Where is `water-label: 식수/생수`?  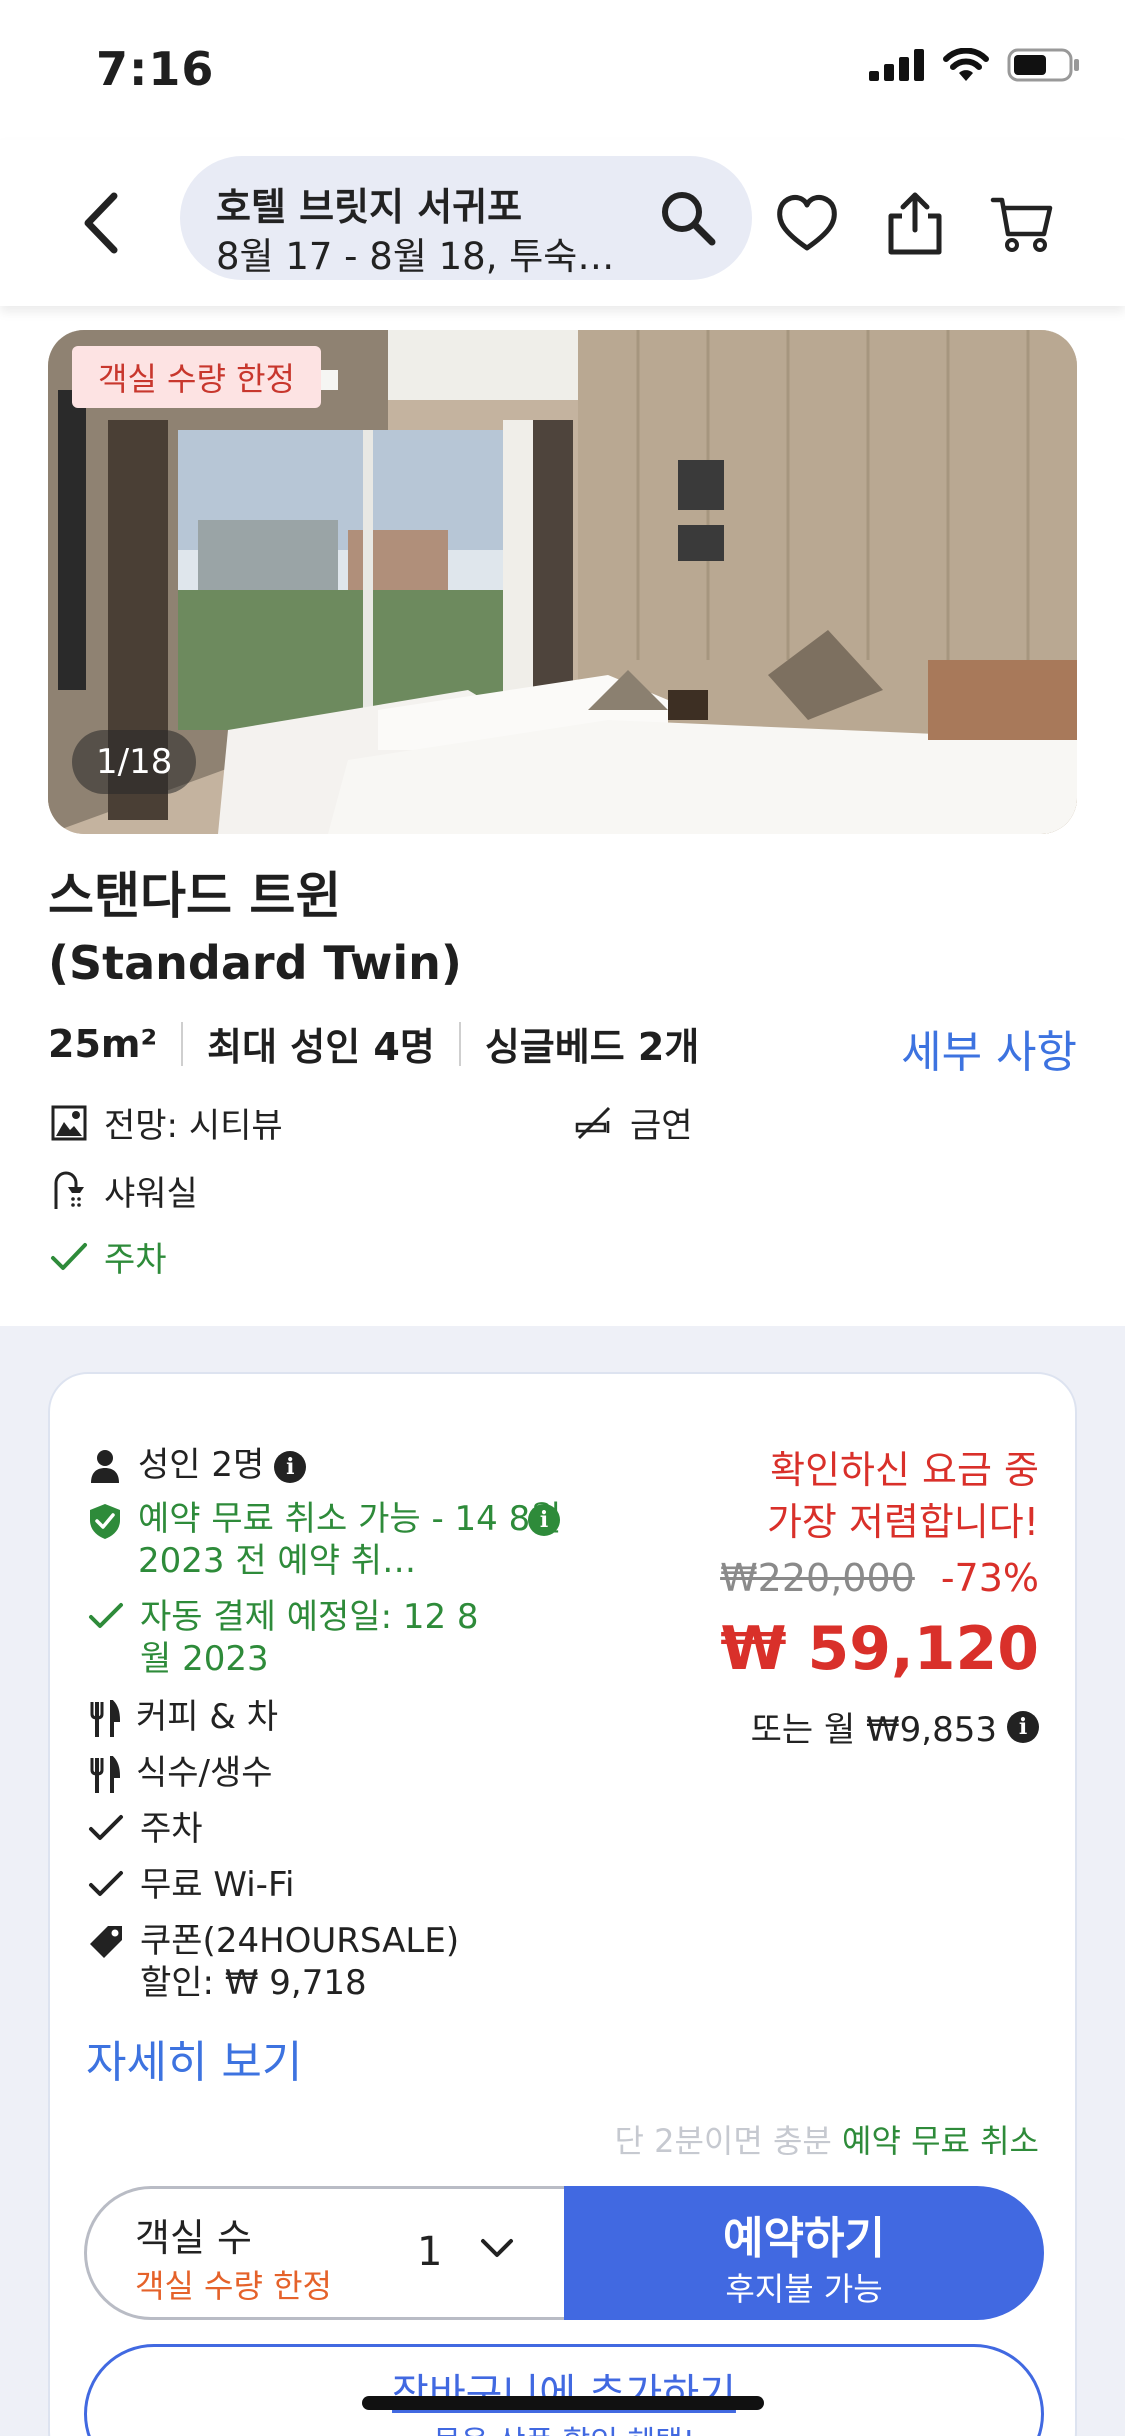
water-label: 식수/생수 is located at coordinates (204, 1773).